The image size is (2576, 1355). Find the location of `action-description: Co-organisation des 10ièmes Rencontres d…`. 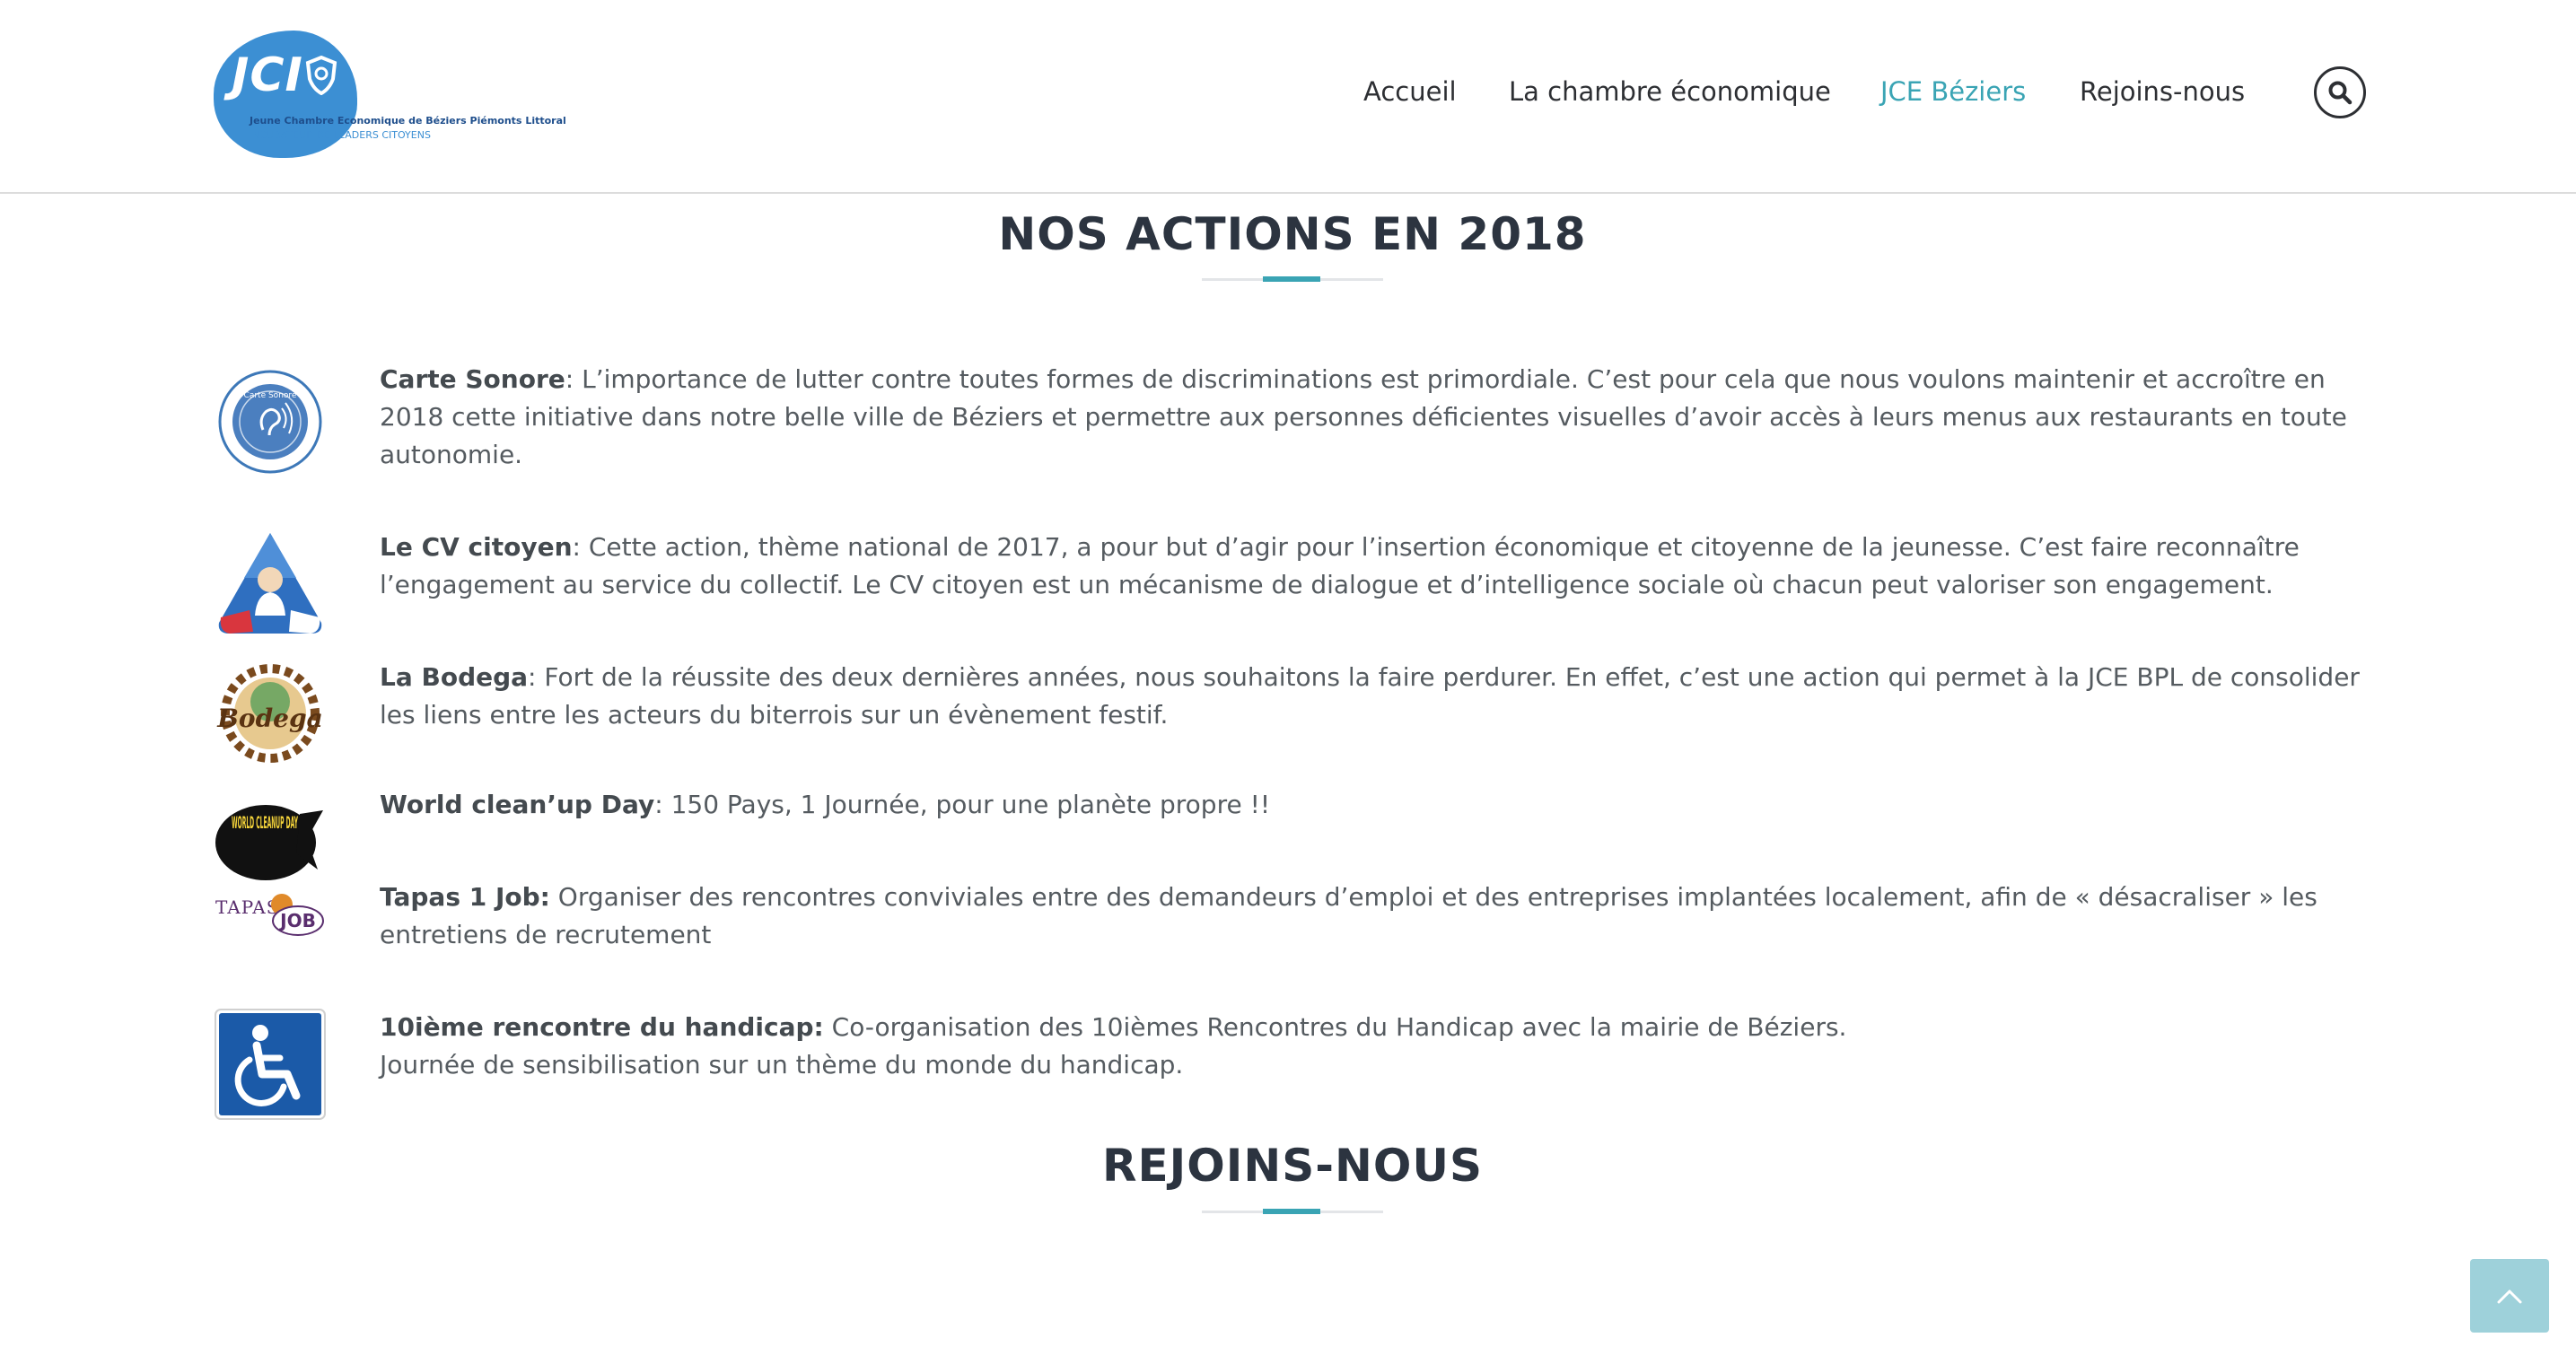

action-description: Co-organisation des 10ièmes Rencontres d… is located at coordinates (1335, 1027).